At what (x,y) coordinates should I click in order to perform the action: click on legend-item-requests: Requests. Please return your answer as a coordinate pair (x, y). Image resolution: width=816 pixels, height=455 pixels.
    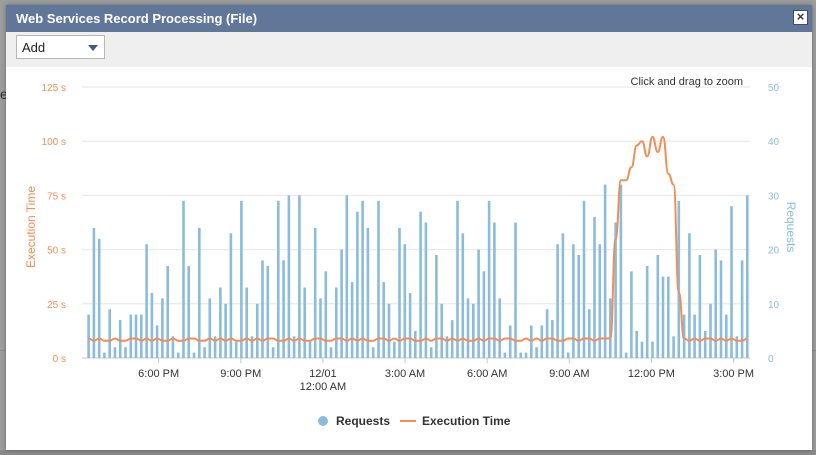
    Looking at the image, I should click on (354, 421).